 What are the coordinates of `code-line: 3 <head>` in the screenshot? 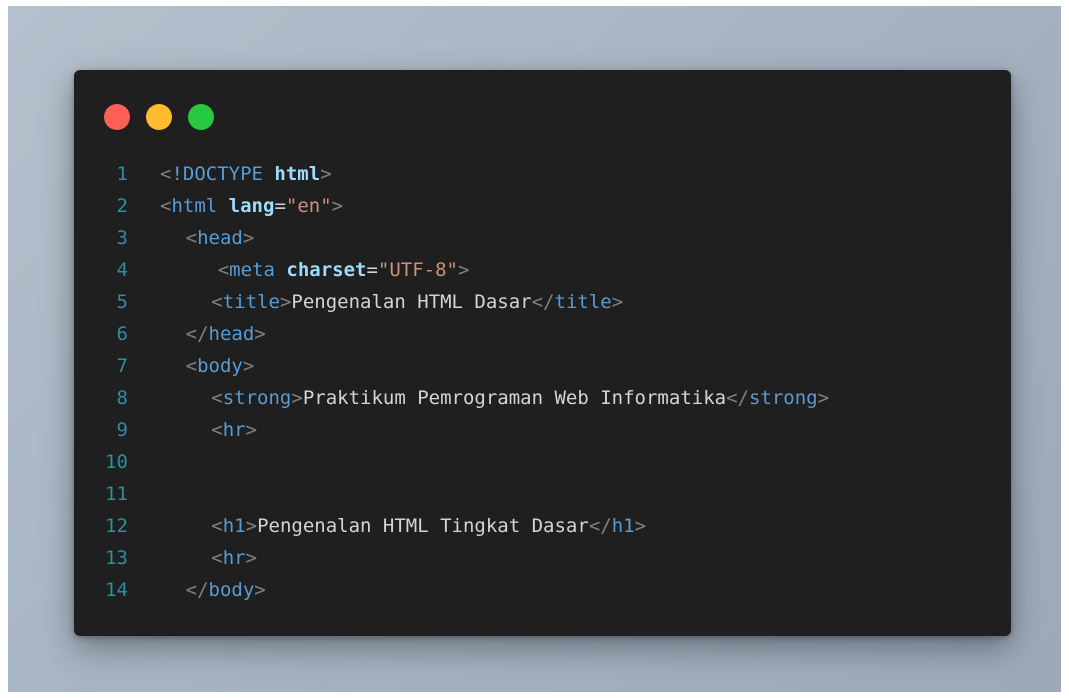 It's located at (542, 238).